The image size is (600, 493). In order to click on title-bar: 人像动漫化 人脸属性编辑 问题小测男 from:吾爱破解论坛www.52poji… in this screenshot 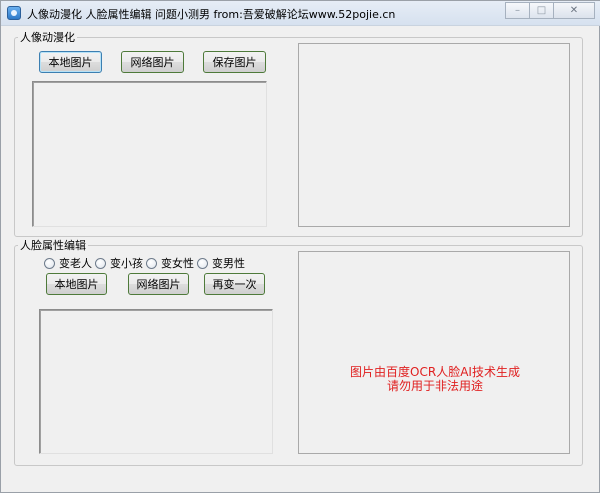, I will do `click(300, 13)`.